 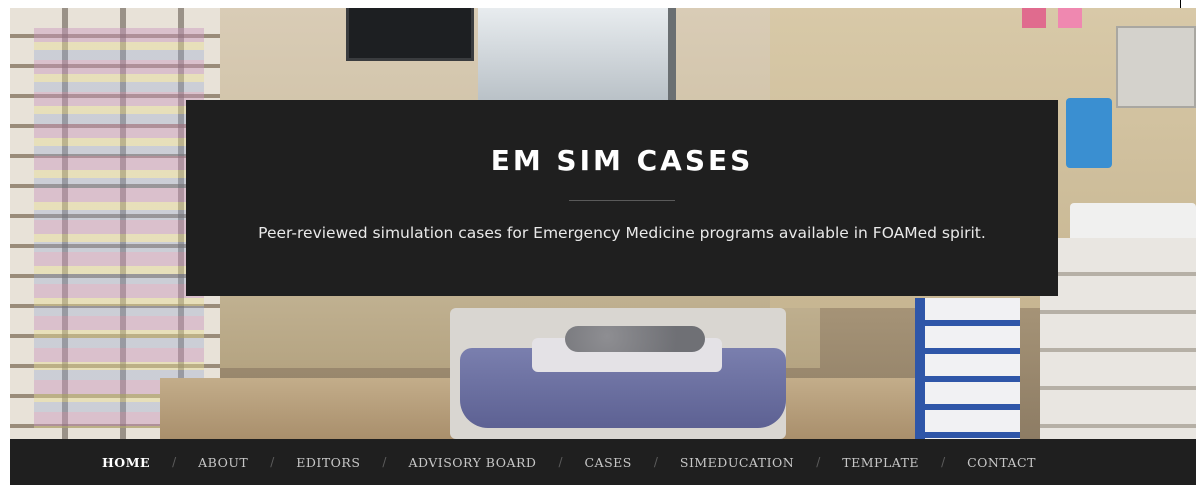 What do you see at coordinates (1001, 462) in the screenshot?
I see `nav-item-contact: CONTACT` at bounding box center [1001, 462].